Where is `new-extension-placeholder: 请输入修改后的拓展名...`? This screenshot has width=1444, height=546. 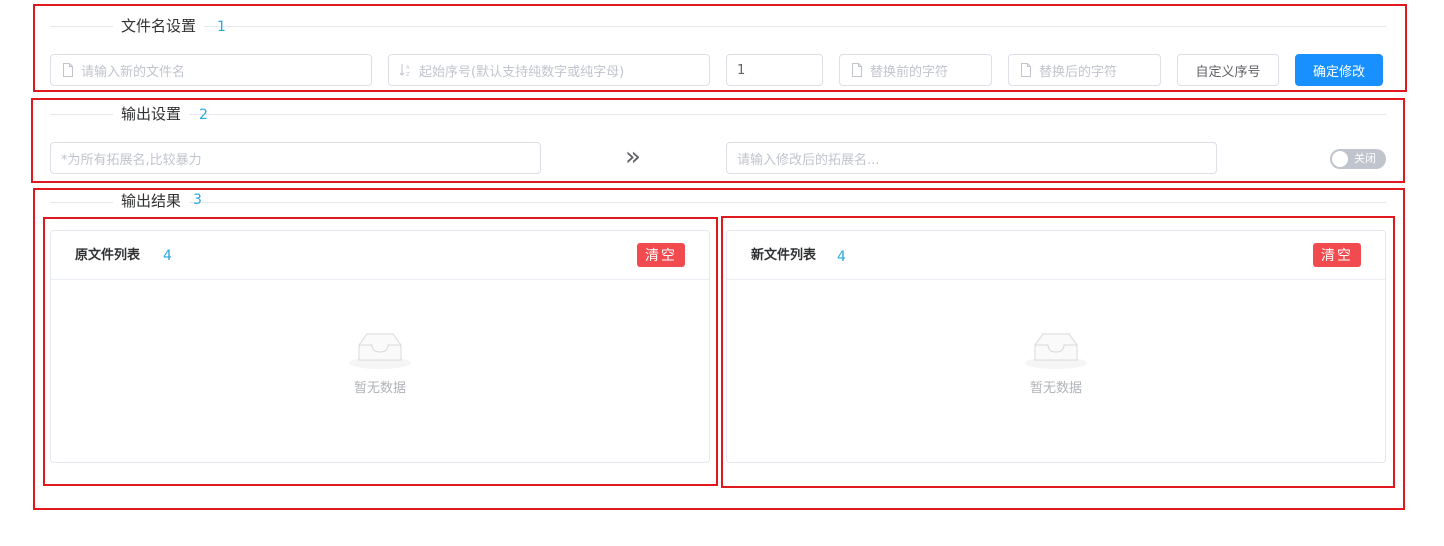
new-extension-placeholder: 请输入修改后的拓展名... is located at coordinates (808, 160).